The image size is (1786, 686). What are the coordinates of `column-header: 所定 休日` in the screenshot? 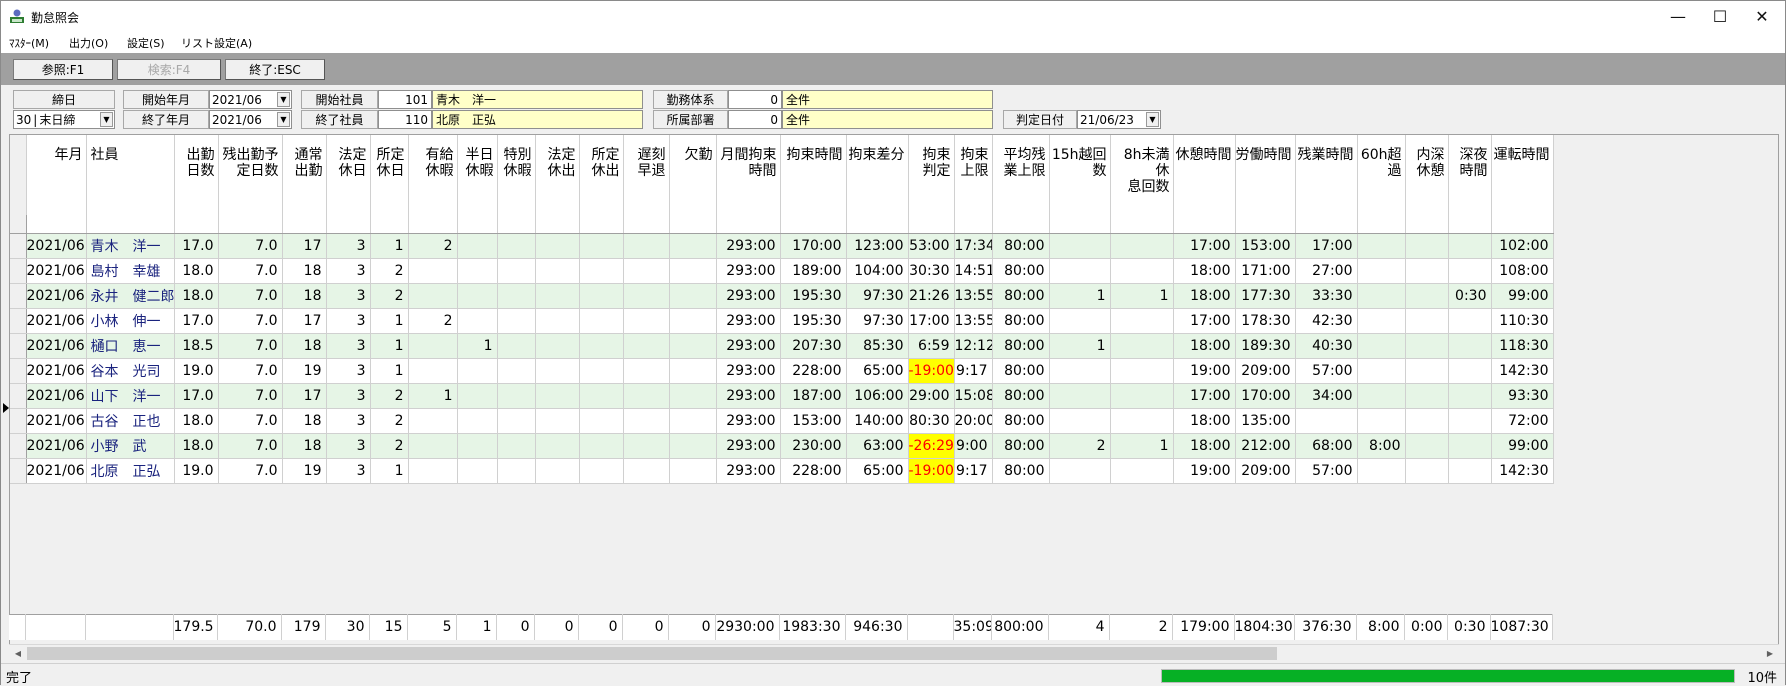 It's located at (389, 175).